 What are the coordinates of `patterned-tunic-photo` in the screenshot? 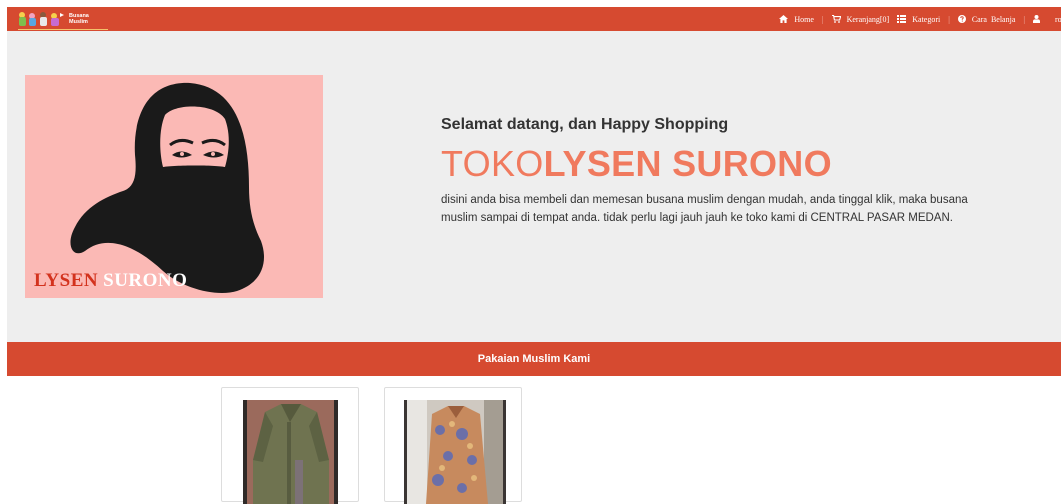 It's located at (455, 452).